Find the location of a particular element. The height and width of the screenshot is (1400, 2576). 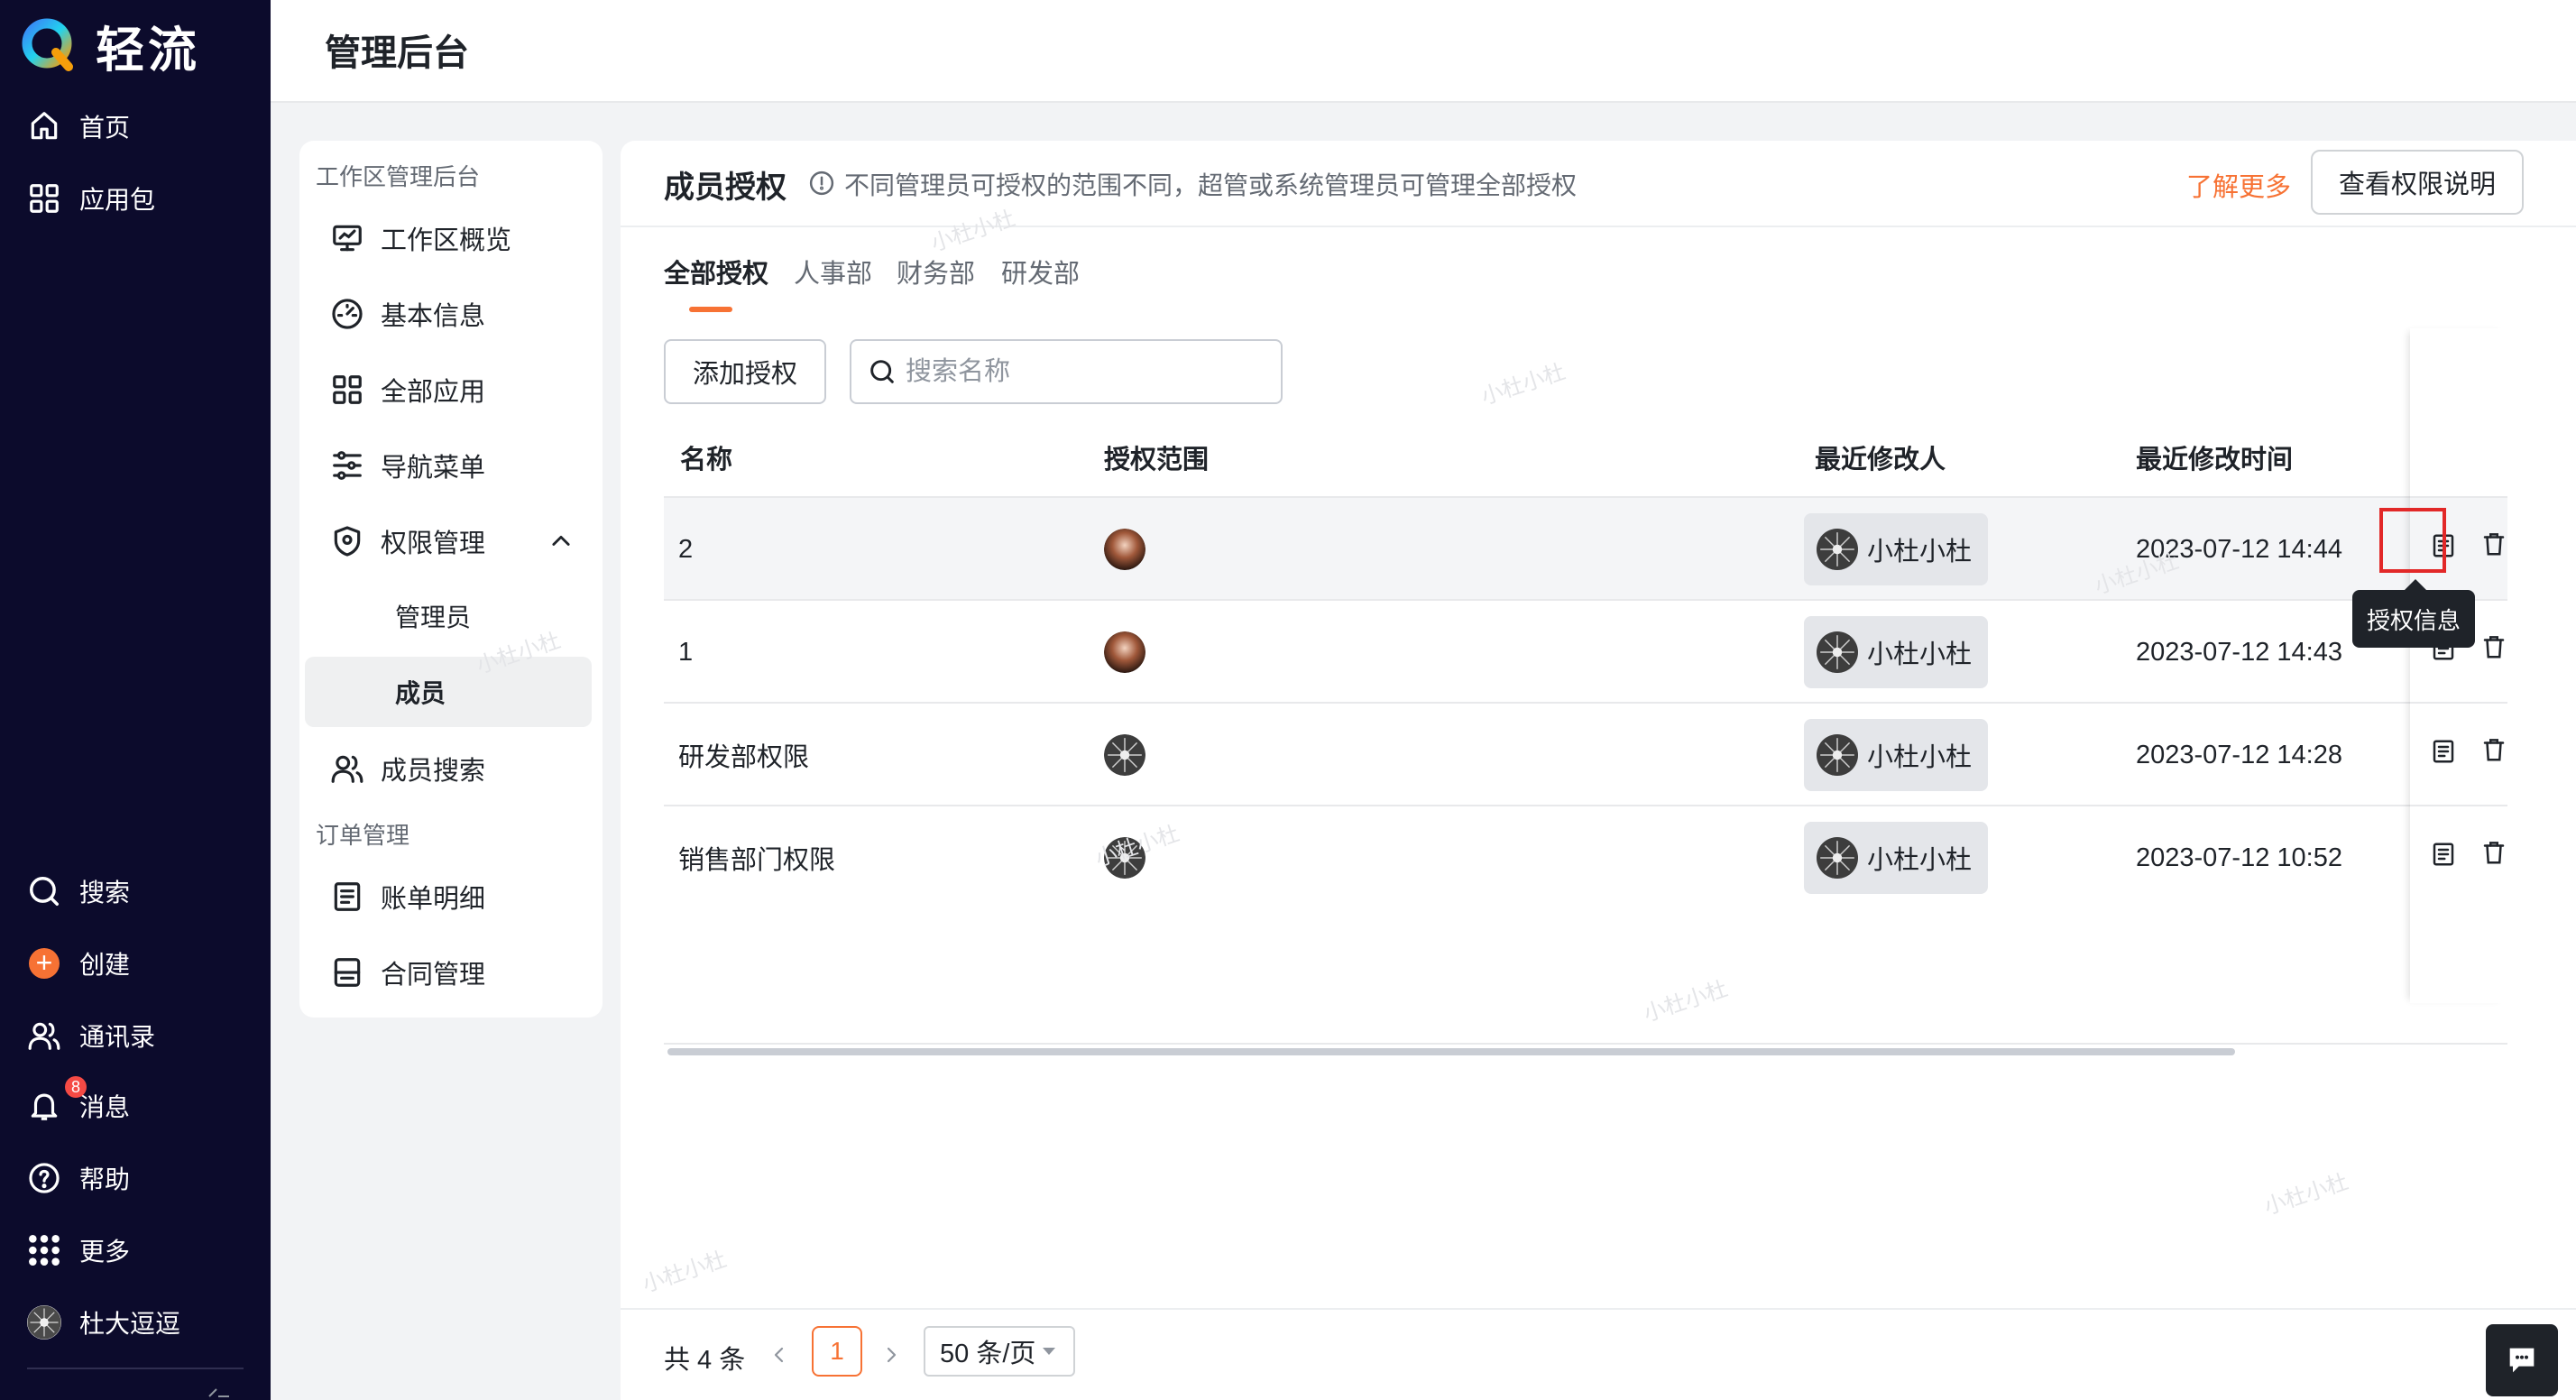

panel-title: 成员授权 is located at coordinates (726, 187).